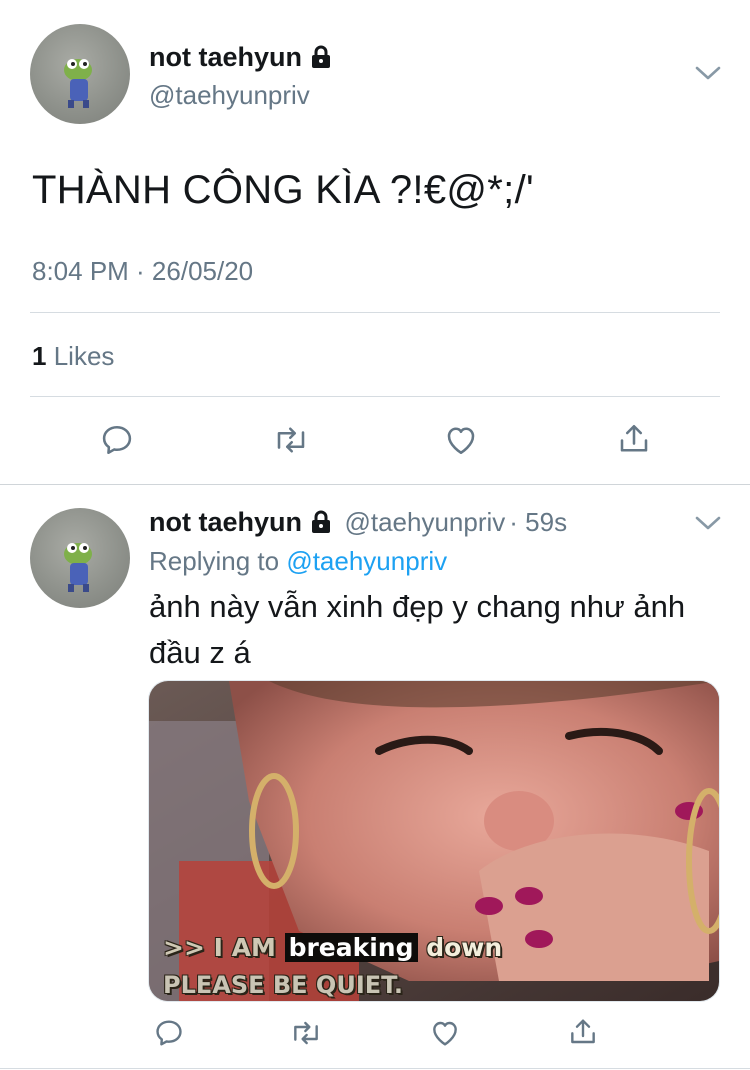 The width and height of the screenshot is (750, 1070). I want to click on likes-number: 1, so click(39, 356).